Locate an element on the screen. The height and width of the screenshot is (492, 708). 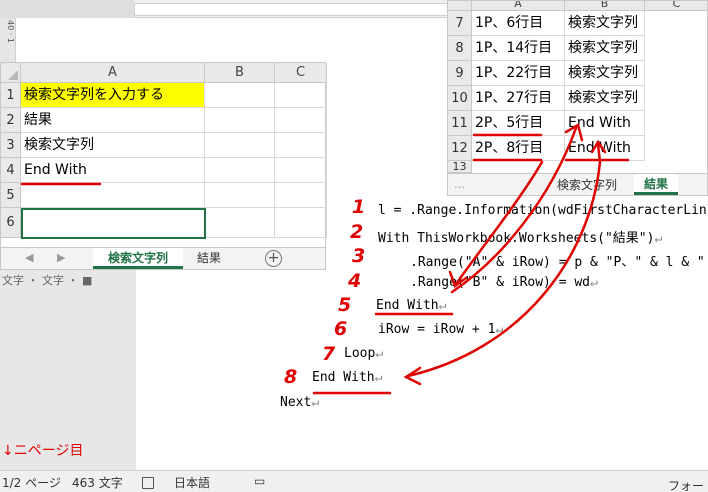
cell-a1: 検索文字列を入力する is located at coordinates (113, 95).